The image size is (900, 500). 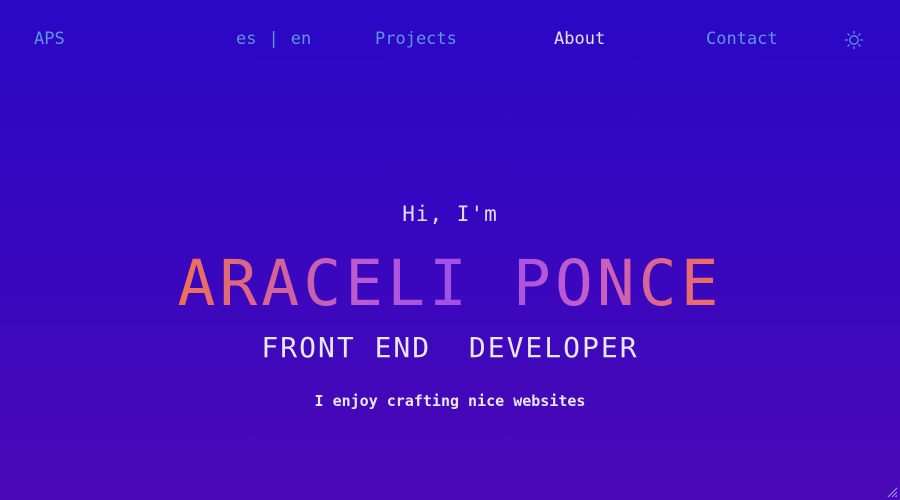 I want to click on hero-name-text: ARACELI PONCE, so click(x=450, y=283).